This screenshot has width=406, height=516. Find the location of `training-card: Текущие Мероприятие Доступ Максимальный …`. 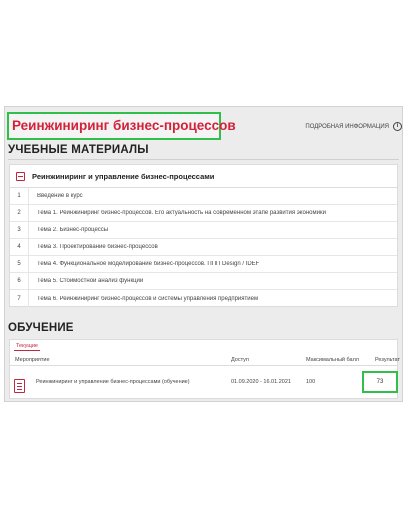

training-card: Текущие Мероприятие Доступ Максимальный … is located at coordinates (205, 369).